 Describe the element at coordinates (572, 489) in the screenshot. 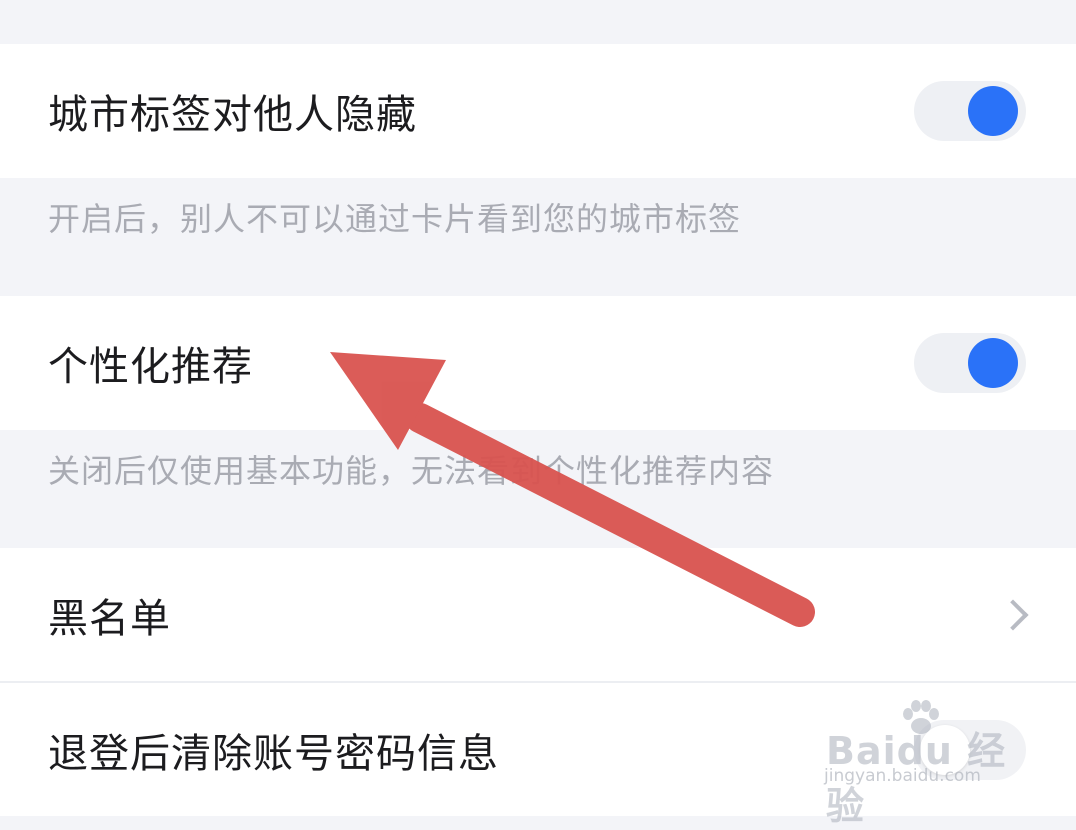

I see `annotation-arrow-icon` at that location.